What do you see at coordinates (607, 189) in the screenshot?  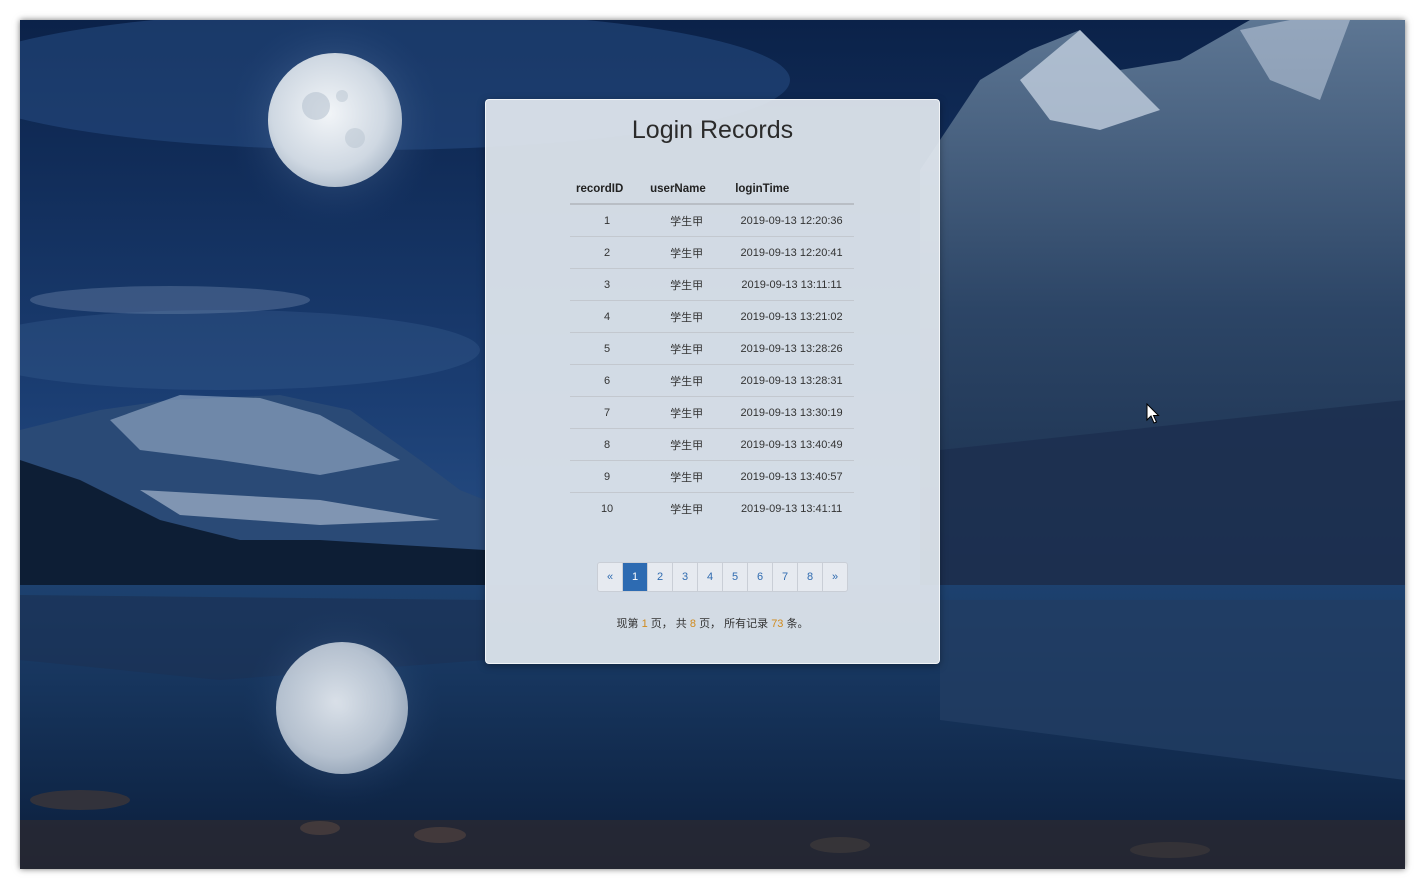 I see `column-header-record-id: recordID` at bounding box center [607, 189].